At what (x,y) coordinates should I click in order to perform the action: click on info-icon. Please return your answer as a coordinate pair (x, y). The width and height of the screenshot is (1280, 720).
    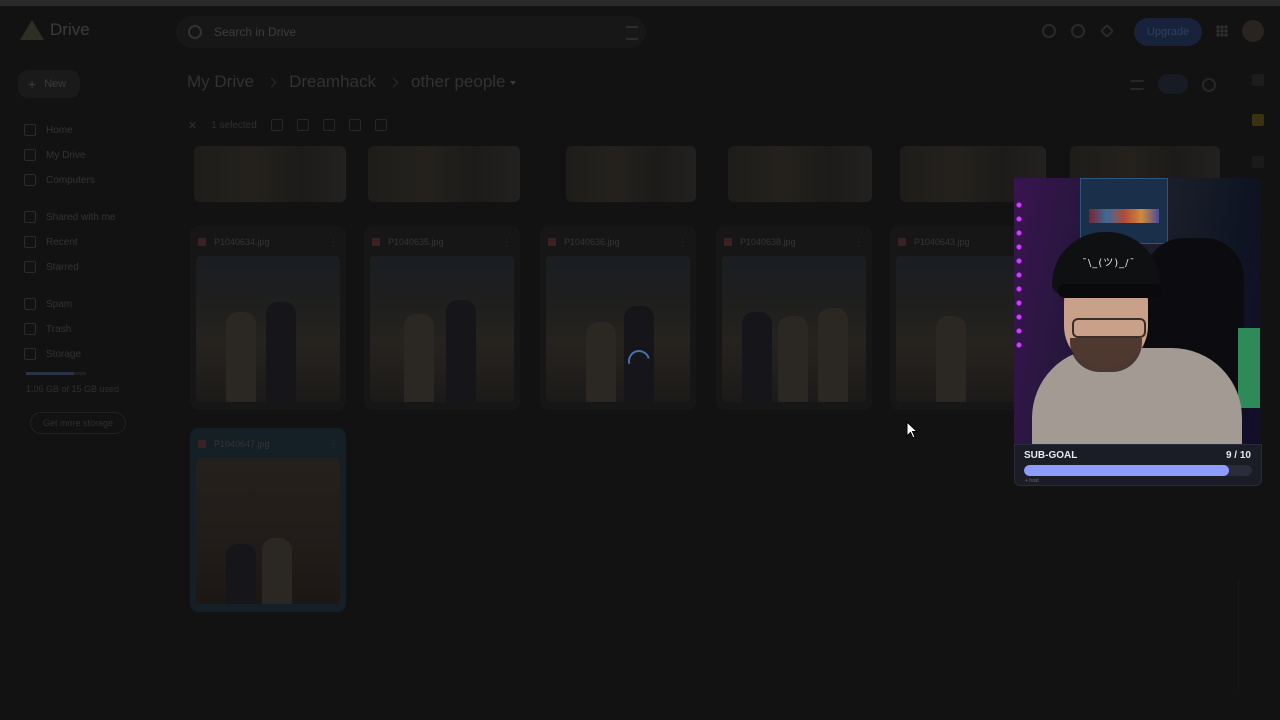
    Looking at the image, I should click on (1209, 85).